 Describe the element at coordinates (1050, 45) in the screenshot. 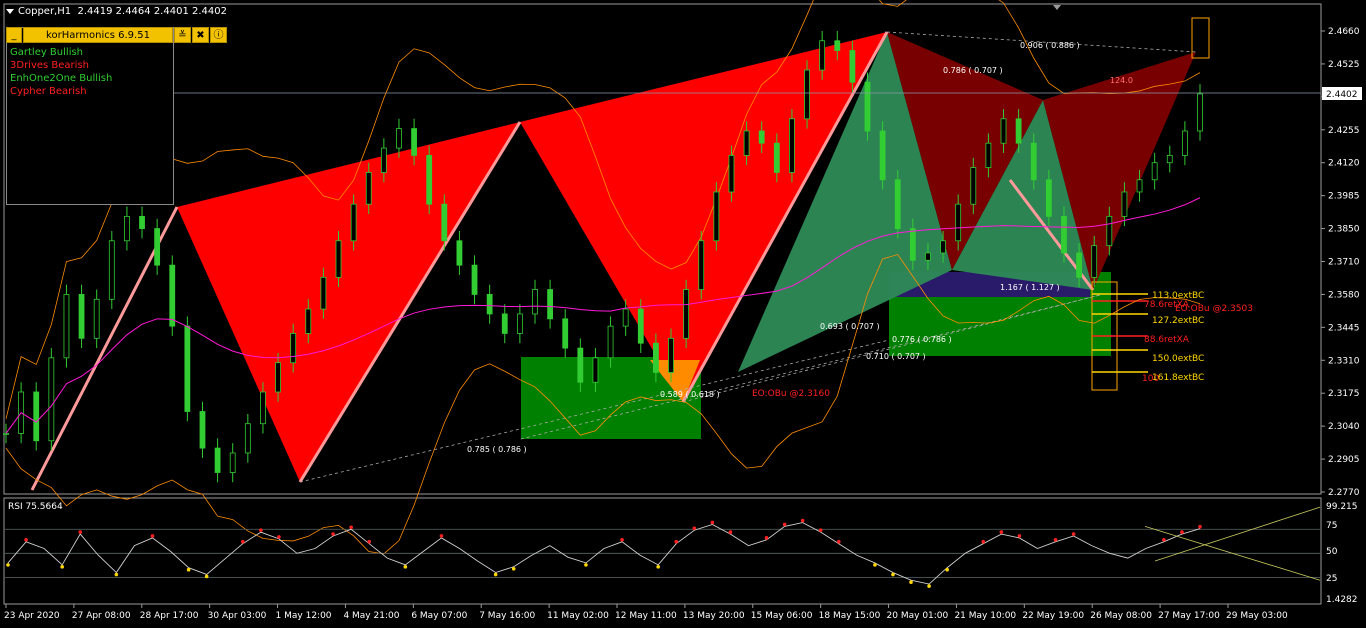

I see `ratio-top: 0.906 ( 0.886 )` at that location.